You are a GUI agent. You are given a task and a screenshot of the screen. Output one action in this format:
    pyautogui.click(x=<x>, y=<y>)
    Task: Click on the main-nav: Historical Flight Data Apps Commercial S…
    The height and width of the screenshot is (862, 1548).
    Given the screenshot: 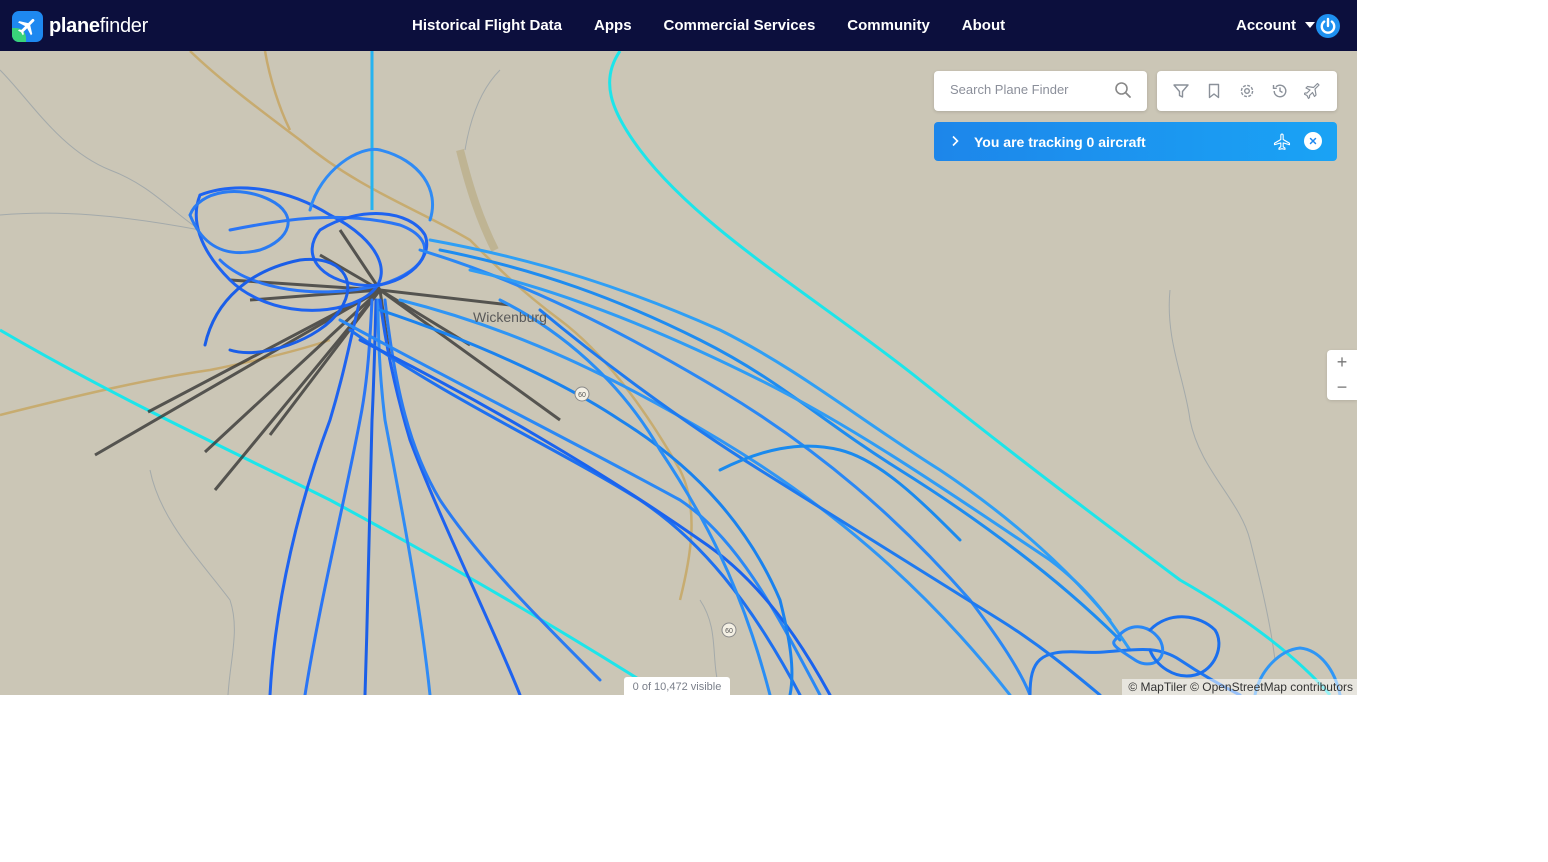 What is the action you would take?
    pyautogui.click(x=724, y=25)
    